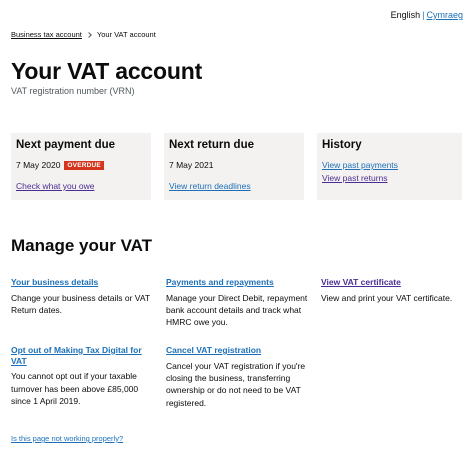  I want to click on breadcrumb-business-tax-account: Business tax account, so click(46, 34).